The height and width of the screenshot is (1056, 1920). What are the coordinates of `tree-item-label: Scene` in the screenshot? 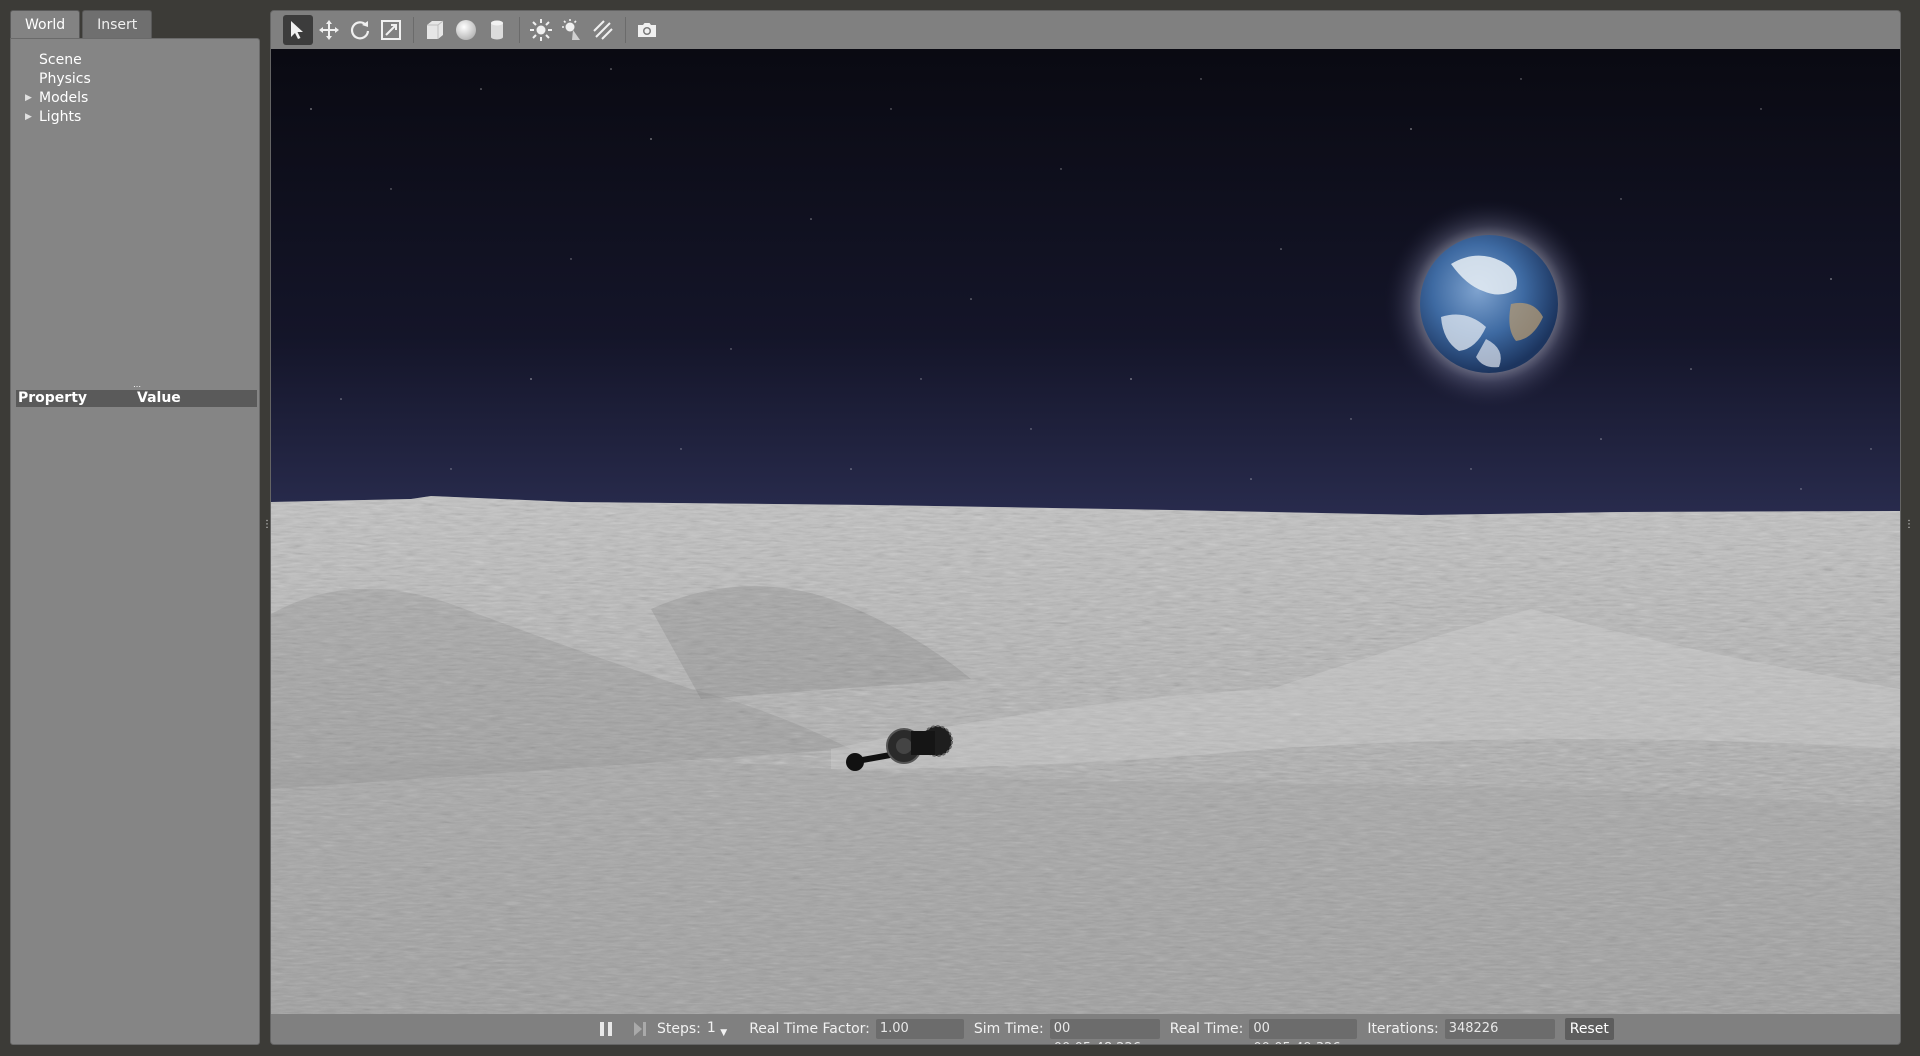 It's located at (60, 60).